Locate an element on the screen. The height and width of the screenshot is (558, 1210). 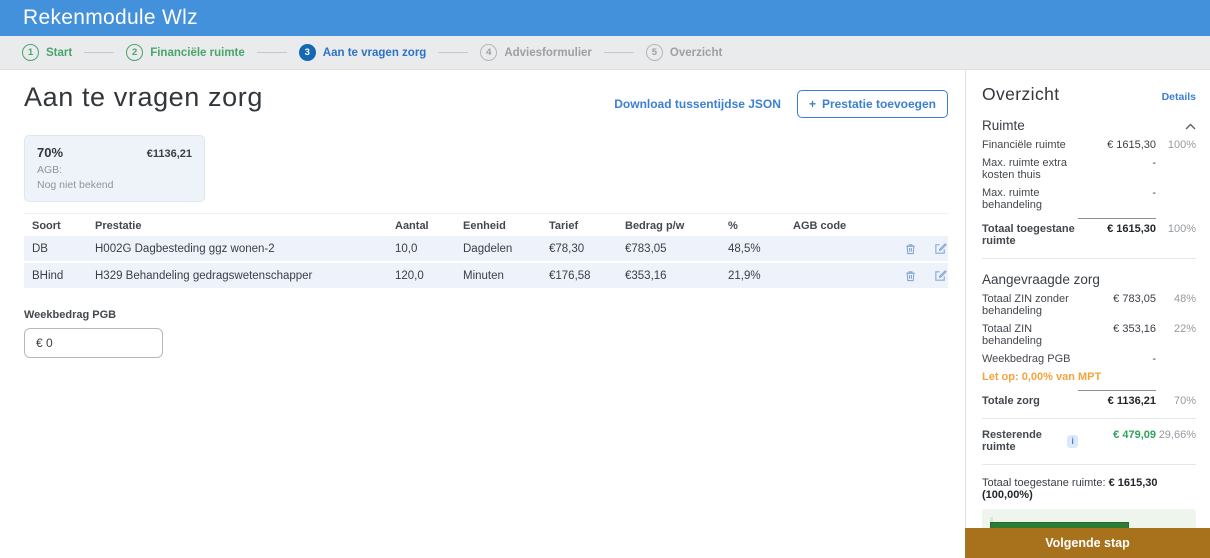
step-overzicht: 5 Overzicht is located at coordinates (684, 52).